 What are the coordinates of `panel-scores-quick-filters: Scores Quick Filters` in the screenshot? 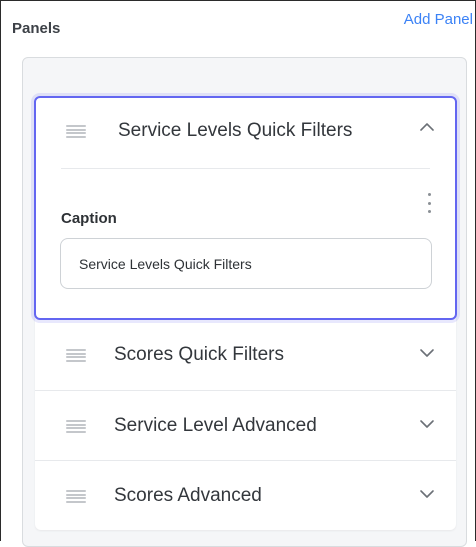 It's located at (245, 355).